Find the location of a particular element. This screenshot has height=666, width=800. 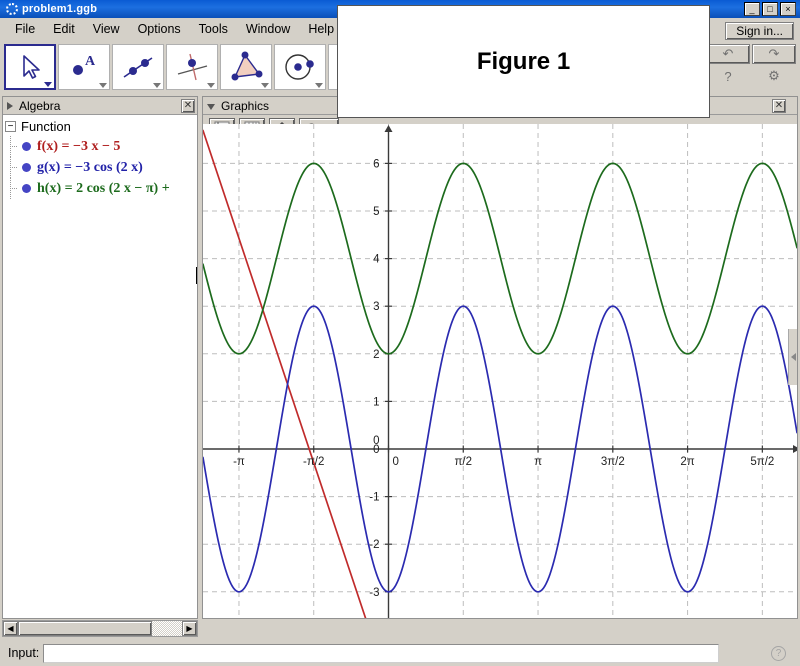

circle-icon is located at coordinates (299, 67).